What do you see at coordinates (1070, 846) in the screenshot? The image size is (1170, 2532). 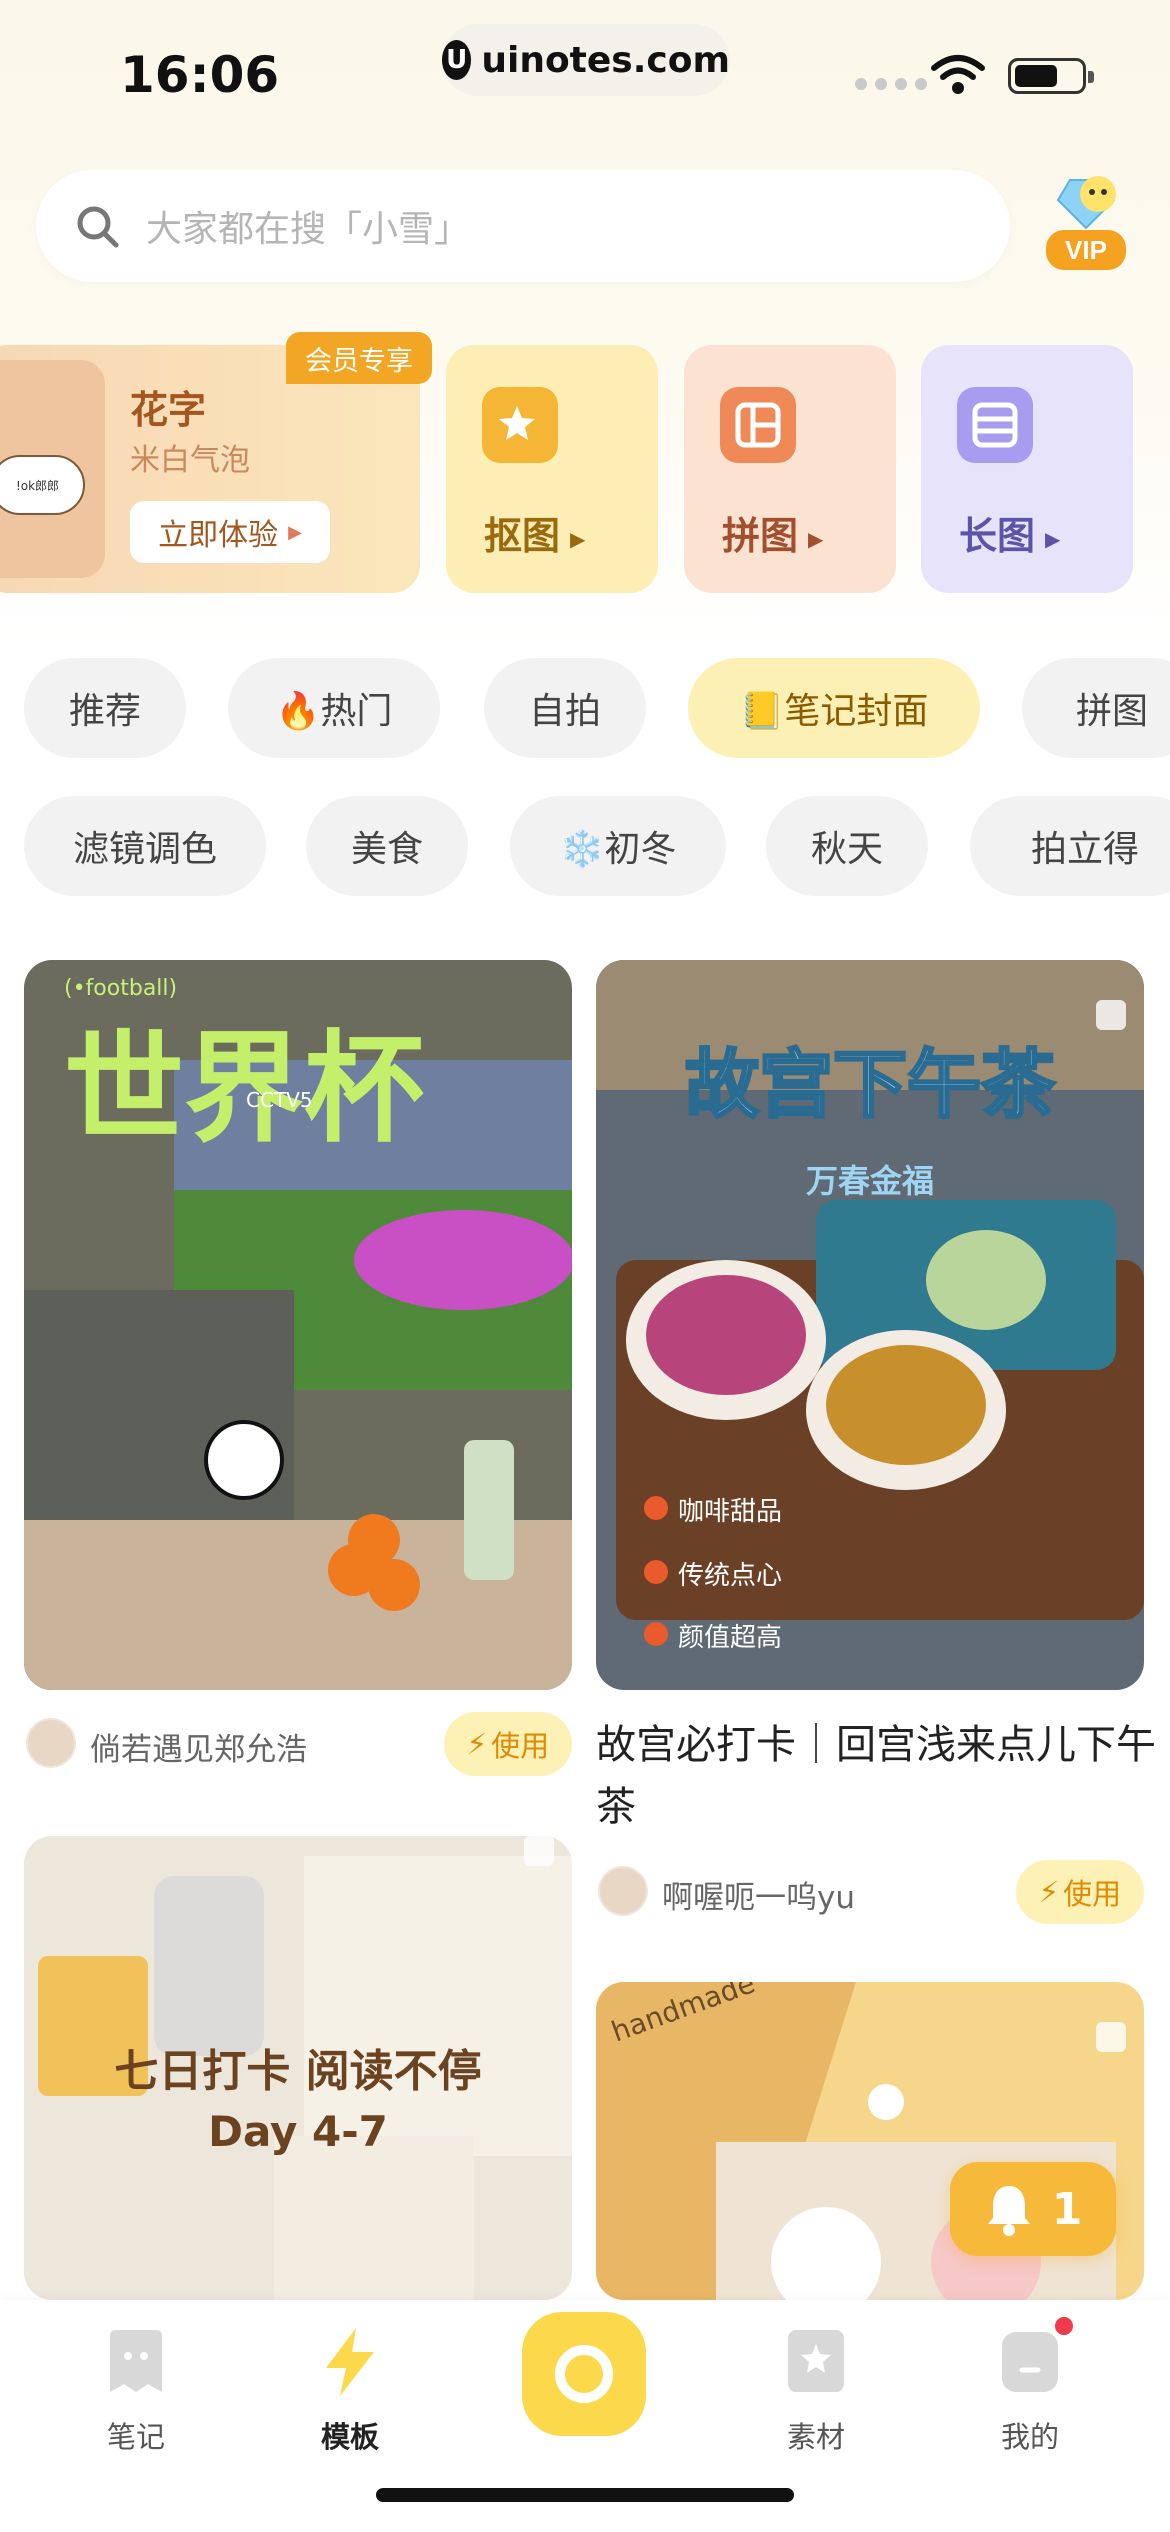 I see `chip-polaroid: 拍立得` at bounding box center [1070, 846].